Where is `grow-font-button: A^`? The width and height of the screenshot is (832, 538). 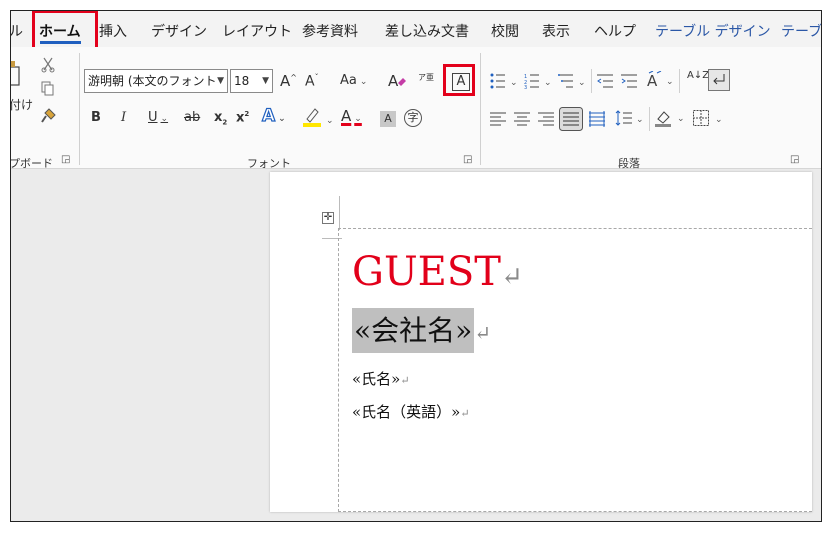
grow-font-button: A^ is located at coordinates (288, 81).